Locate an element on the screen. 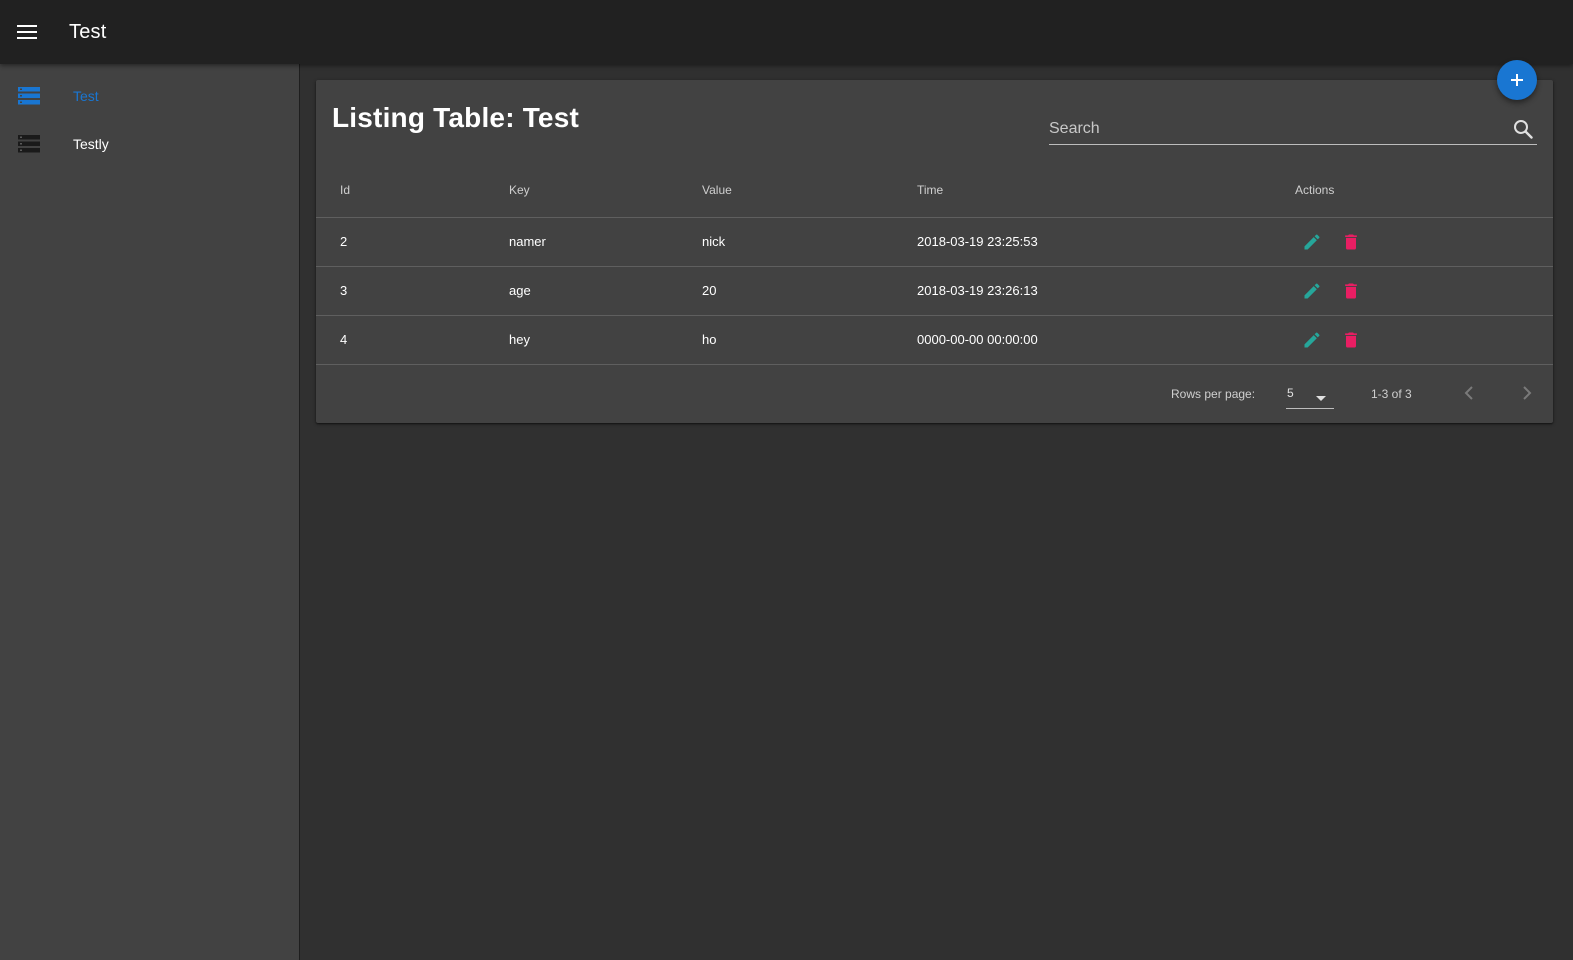 This screenshot has height=960, width=1573. next-page-button is located at coordinates (1527, 393).